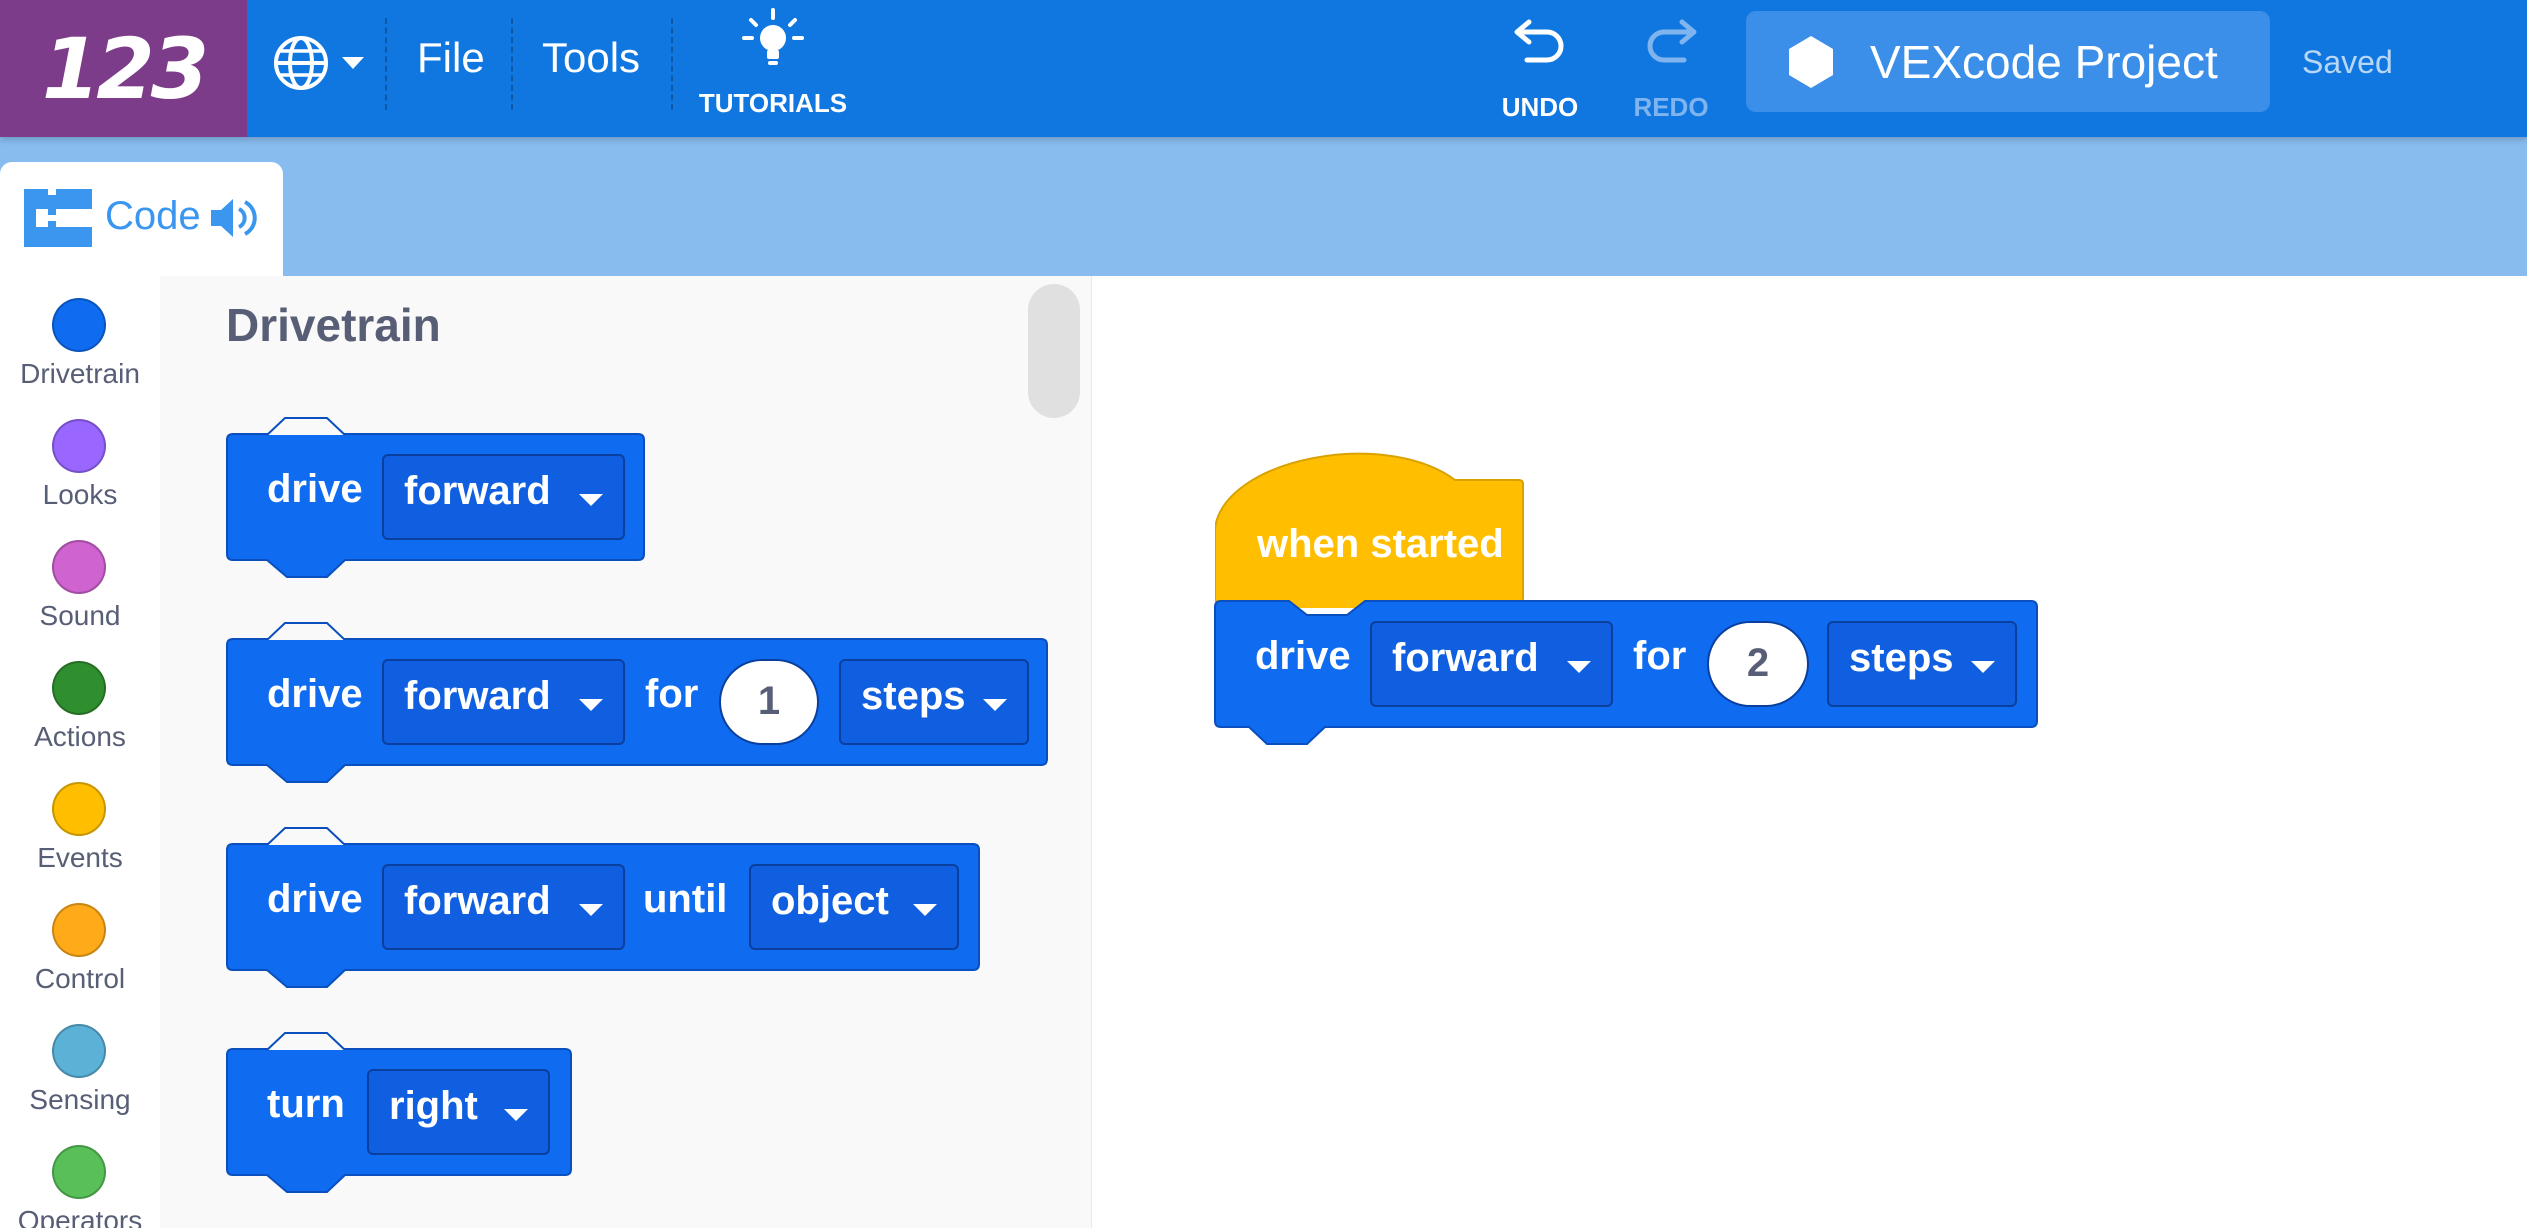  What do you see at coordinates (1054, 351) in the screenshot?
I see `palette-scrollbar` at bounding box center [1054, 351].